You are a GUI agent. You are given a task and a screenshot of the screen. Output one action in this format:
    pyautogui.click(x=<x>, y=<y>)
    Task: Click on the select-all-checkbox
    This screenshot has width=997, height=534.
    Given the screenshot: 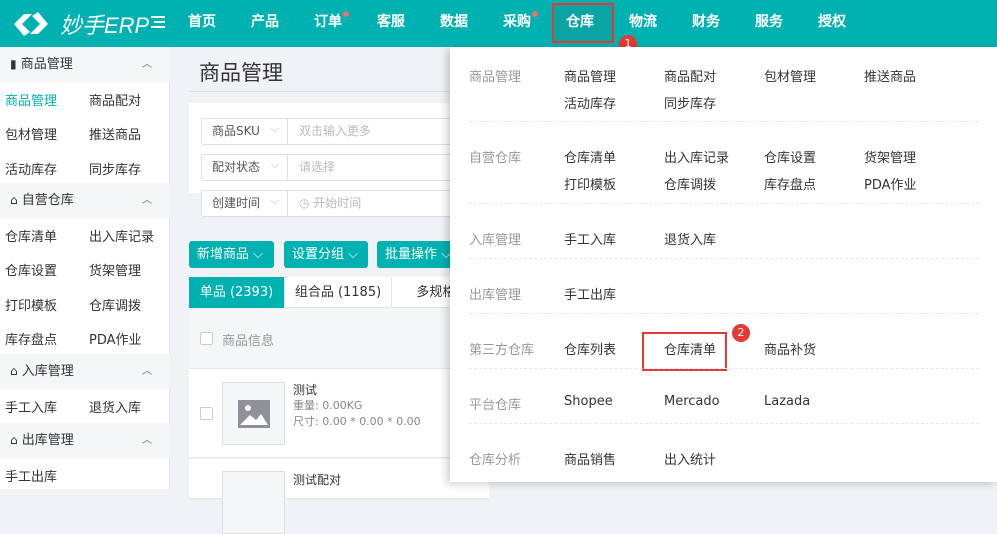 What is the action you would take?
    pyautogui.click(x=206, y=338)
    